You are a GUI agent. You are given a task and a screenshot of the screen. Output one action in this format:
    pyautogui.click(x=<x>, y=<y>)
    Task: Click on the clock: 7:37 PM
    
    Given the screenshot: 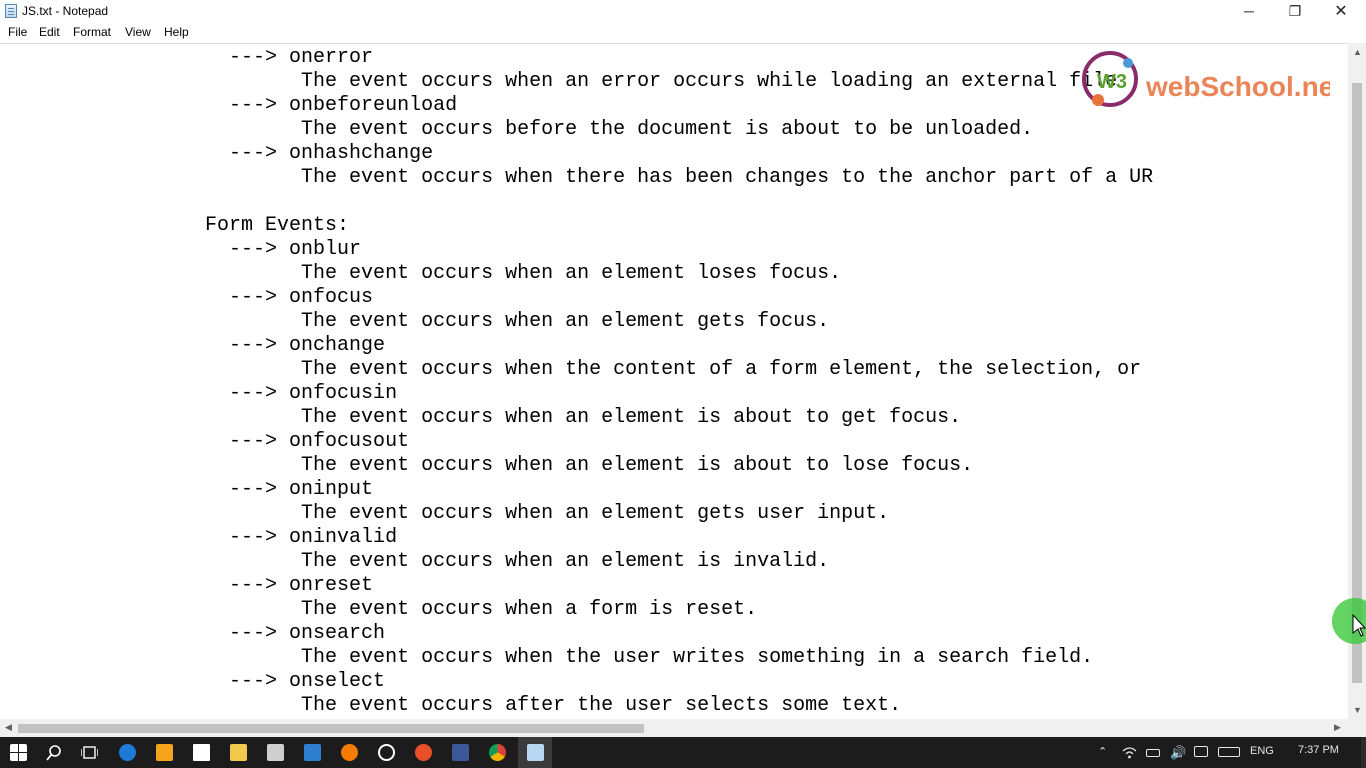 What is the action you would take?
    pyautogui.click(x=1318, y=750)
    